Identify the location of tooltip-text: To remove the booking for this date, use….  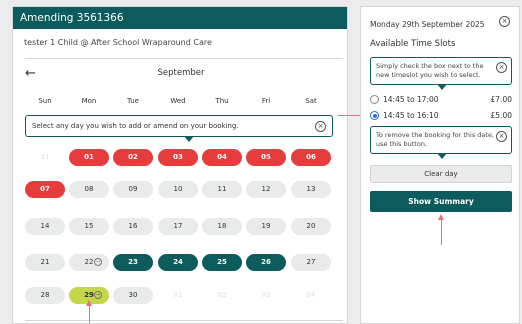
(435, 139).